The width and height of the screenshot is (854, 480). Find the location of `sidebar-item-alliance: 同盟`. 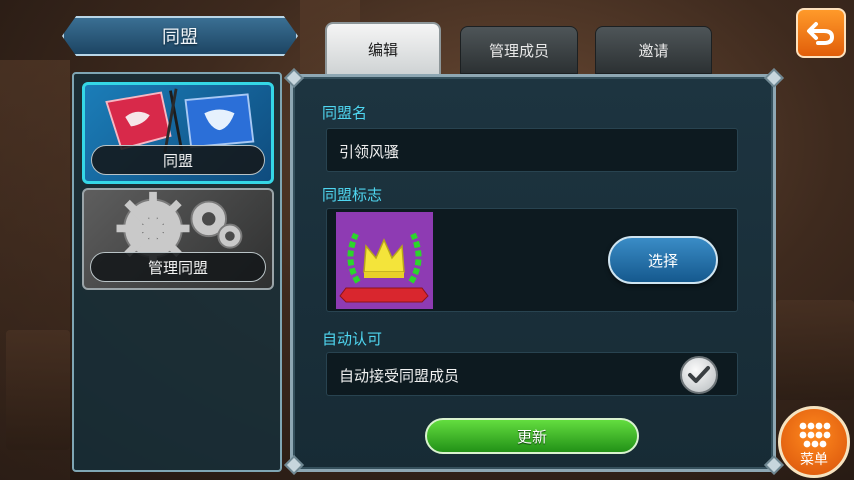

sidebar-item-alliance: 同盟 is located at coordinates (178, 133).